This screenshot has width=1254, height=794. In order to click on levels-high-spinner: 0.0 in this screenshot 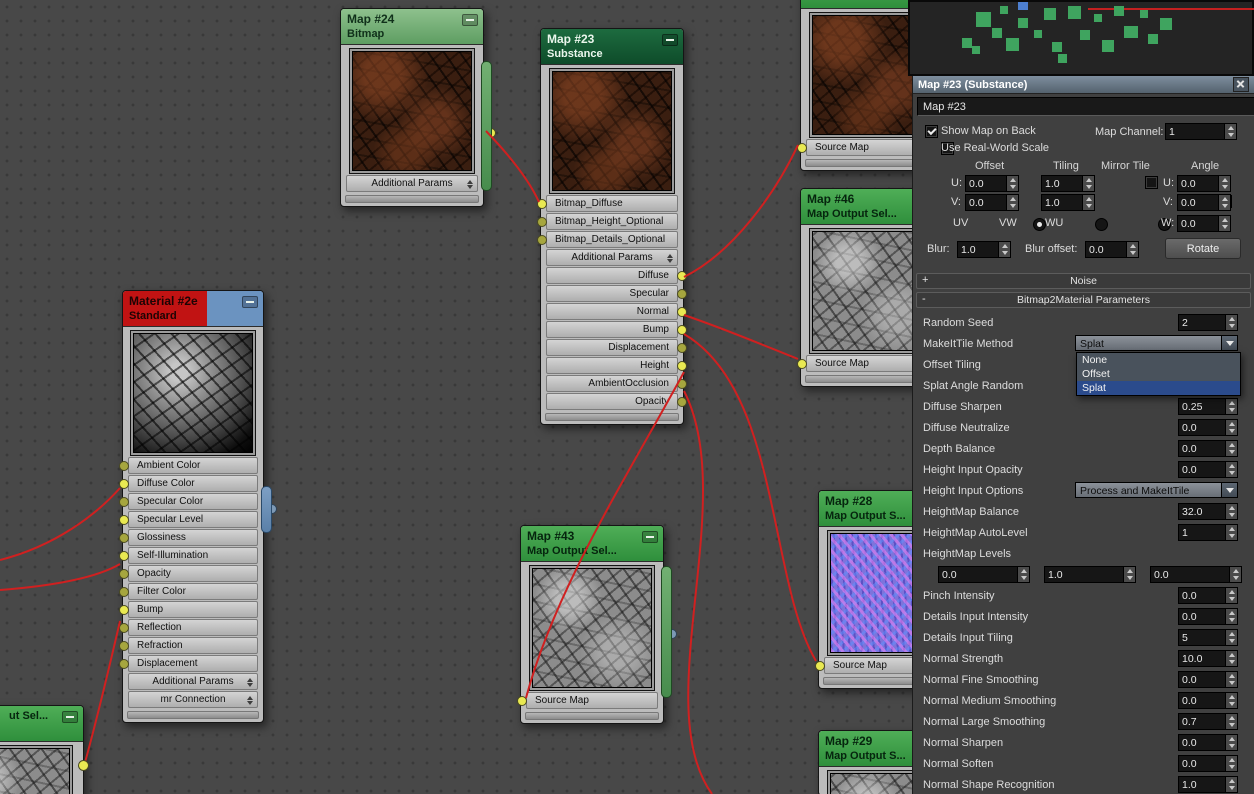, I will do `click(1196, 574)`.